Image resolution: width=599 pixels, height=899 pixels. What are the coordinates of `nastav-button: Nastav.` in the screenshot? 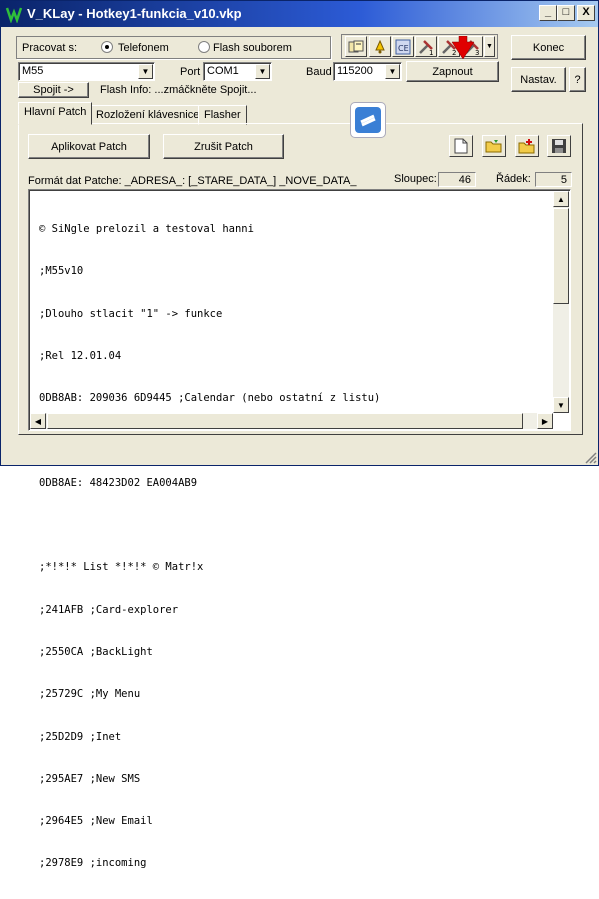 It's located at (538, 79).